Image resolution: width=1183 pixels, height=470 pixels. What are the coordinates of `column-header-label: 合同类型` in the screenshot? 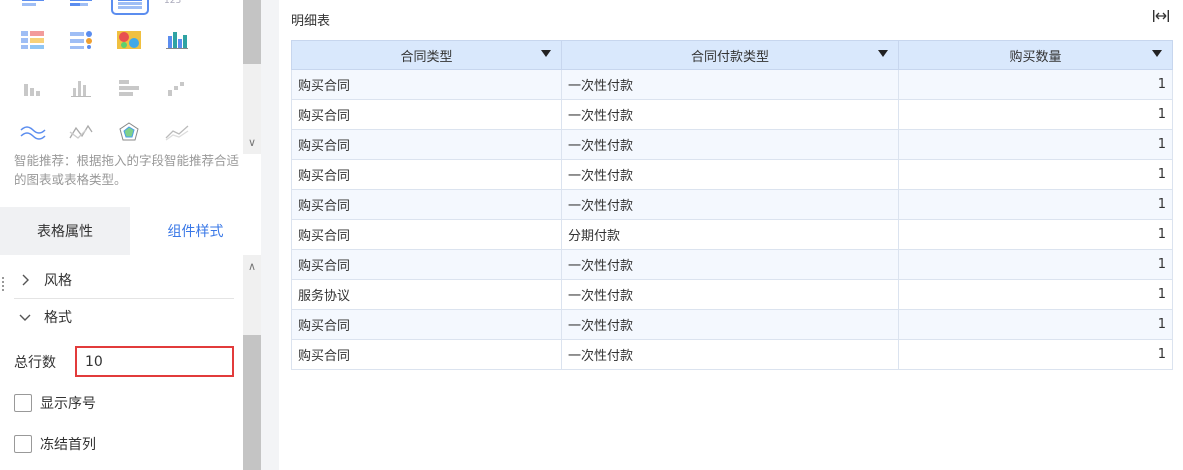 It's located at (426, 57).